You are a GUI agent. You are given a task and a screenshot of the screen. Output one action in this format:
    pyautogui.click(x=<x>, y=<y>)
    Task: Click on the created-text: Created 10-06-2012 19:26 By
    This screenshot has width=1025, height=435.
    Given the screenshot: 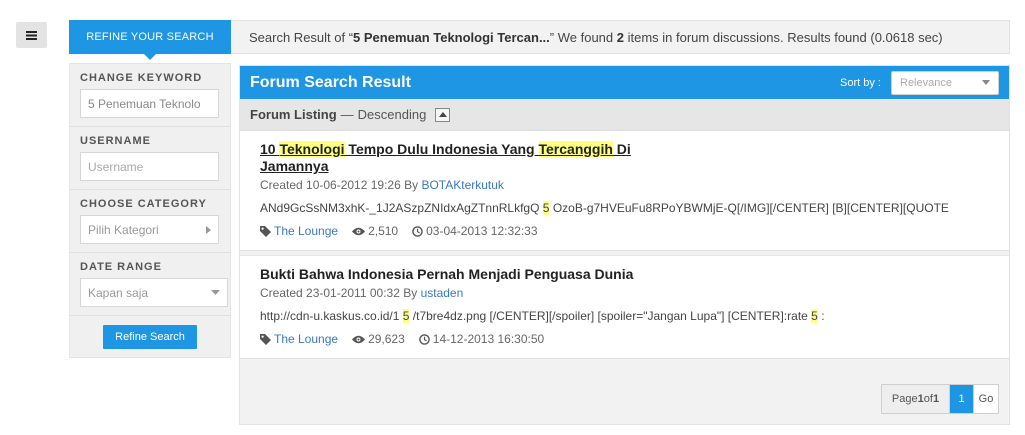 What is the action you would take?
    pyautogui.click(x=341, y=185)
    